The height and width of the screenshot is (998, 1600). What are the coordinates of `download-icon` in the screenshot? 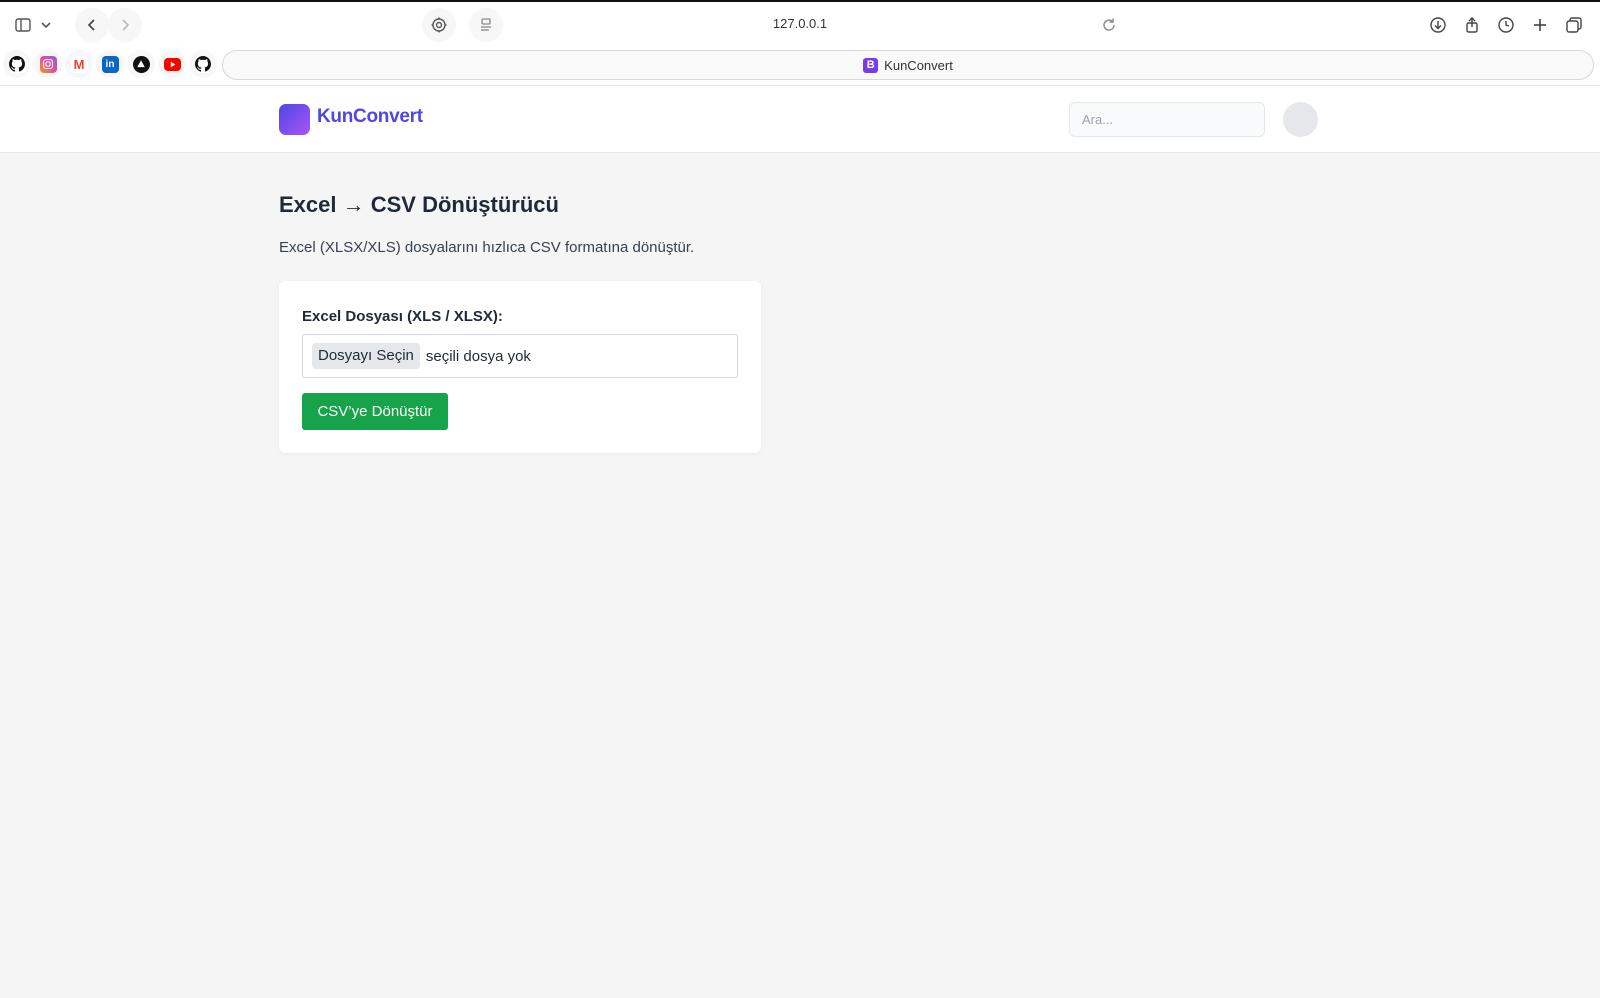 It's located at (1438, 25).